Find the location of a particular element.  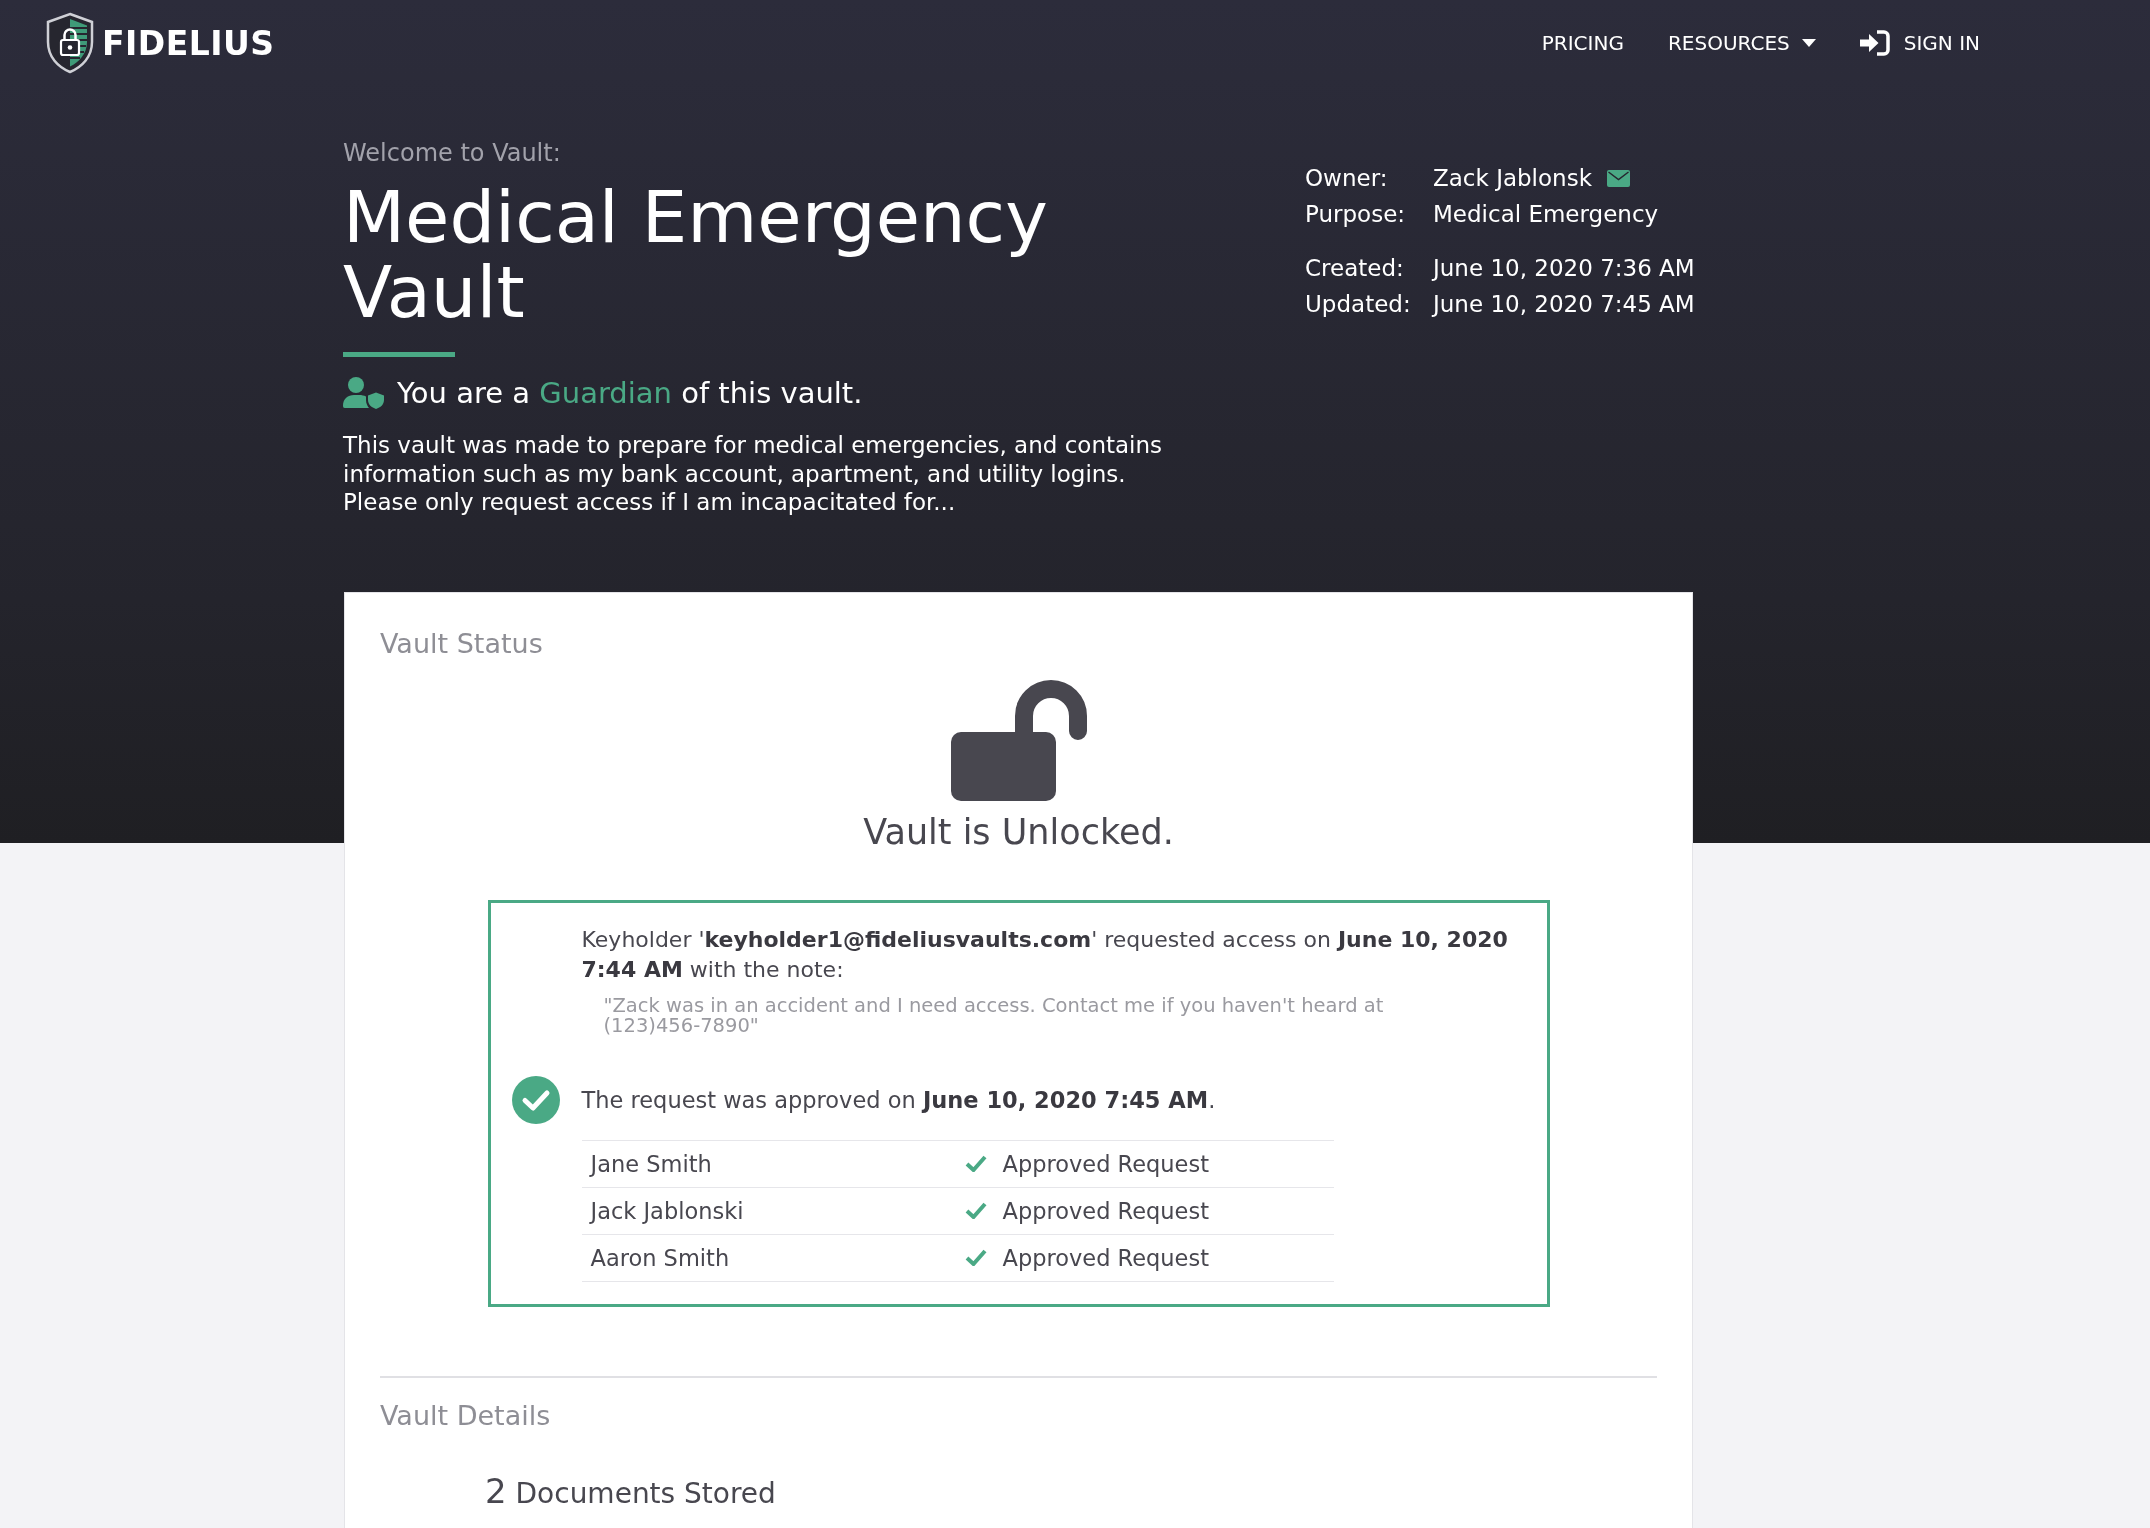

approval-message: The request was approved on June 10, 2020 7:45 AM. is located at coordinates (898, 1100).